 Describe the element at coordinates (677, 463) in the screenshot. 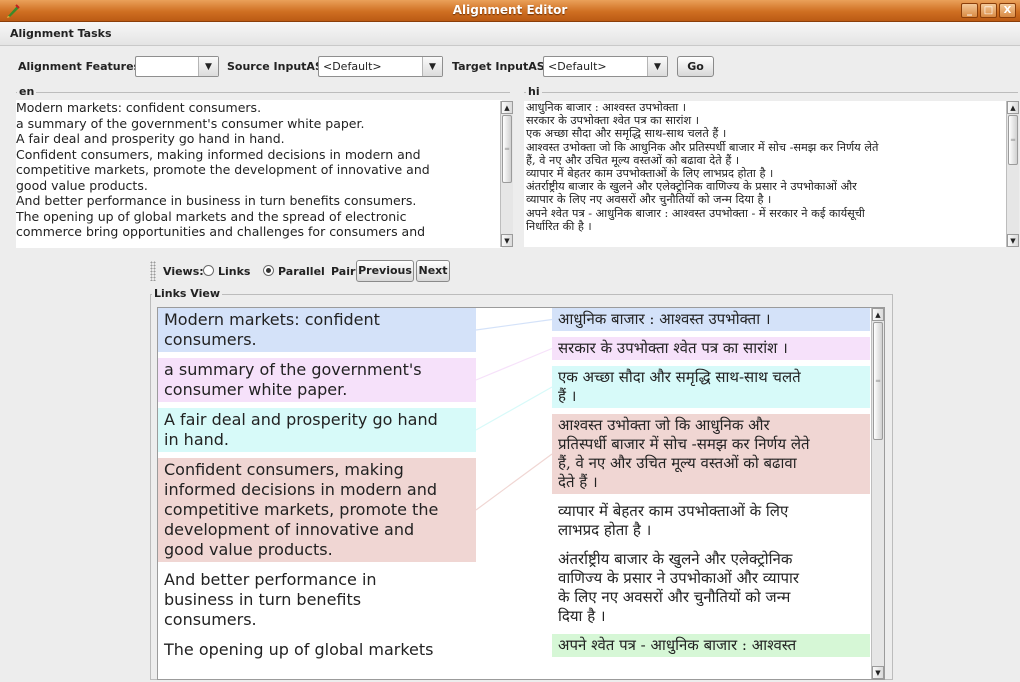

I see `hi-segment-line: हैं, वे नए और उचित मूल्य वस्तओं को बढावा` at that location.